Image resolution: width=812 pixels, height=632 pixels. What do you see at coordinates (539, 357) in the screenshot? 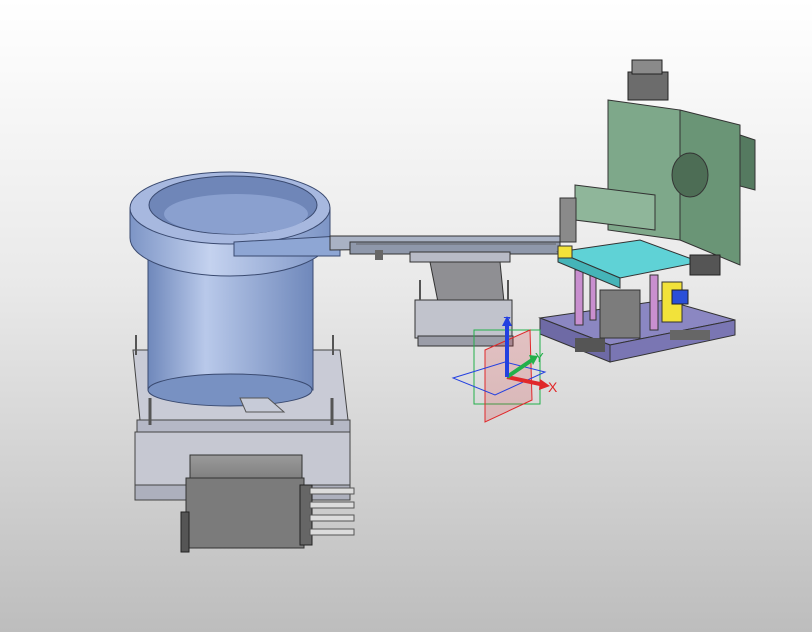
I see `y-axis-label: Y` at bounding box center [539, 357].